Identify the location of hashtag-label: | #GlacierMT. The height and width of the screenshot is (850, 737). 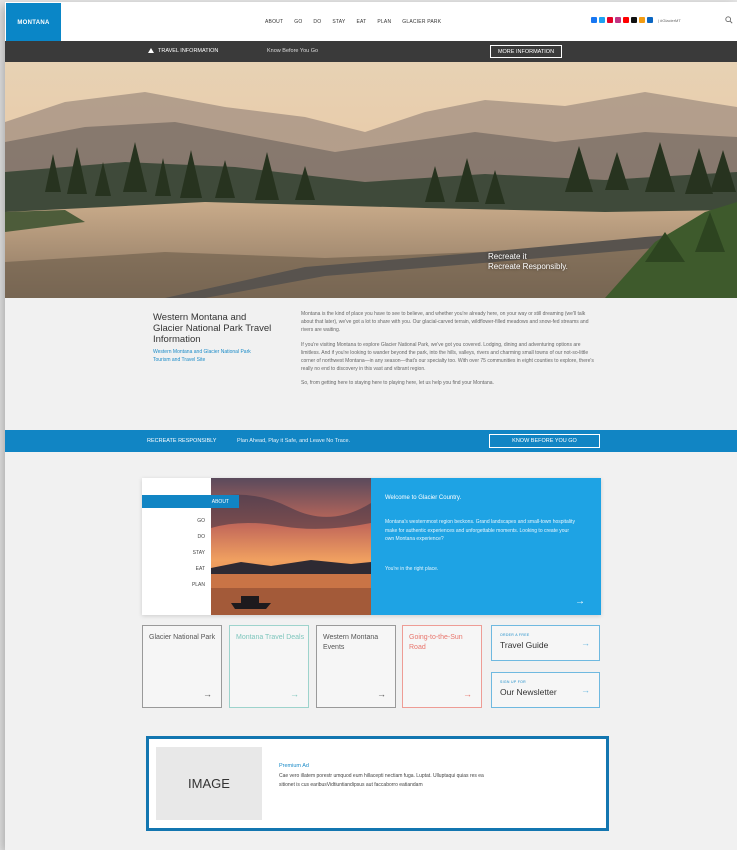
(669, 20).